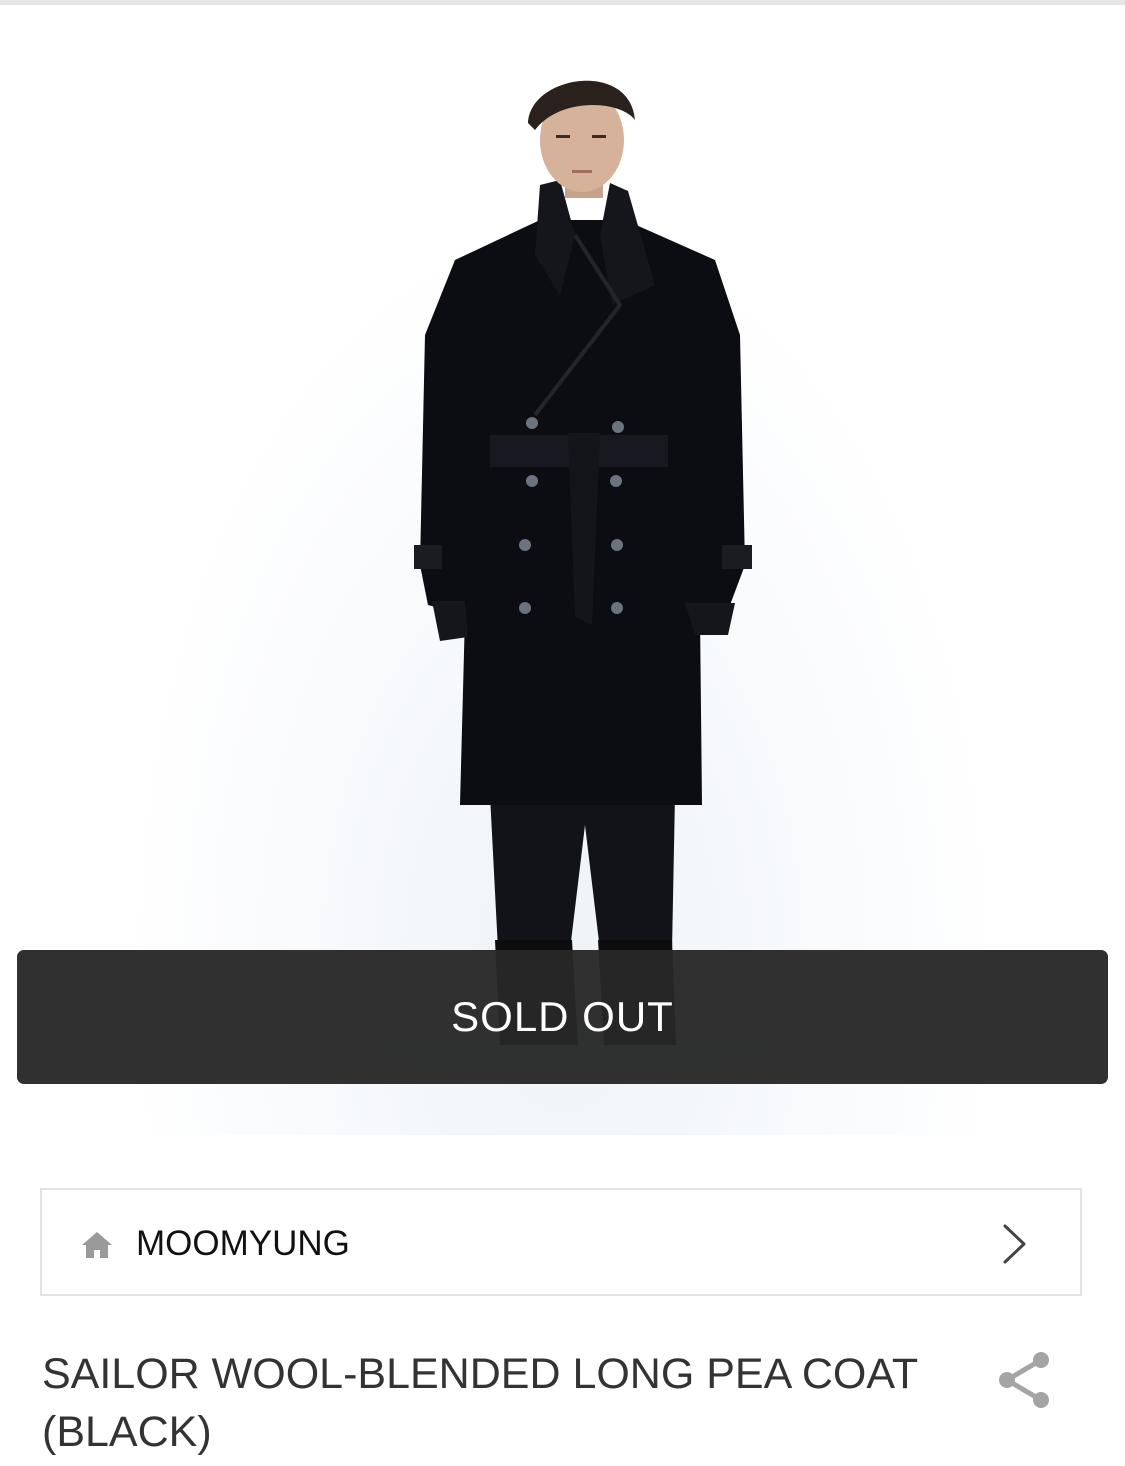  Describe the element at coordinates (561, 1242) in the screenshot. I see `brand-link: MOOMYUNG` at that location.